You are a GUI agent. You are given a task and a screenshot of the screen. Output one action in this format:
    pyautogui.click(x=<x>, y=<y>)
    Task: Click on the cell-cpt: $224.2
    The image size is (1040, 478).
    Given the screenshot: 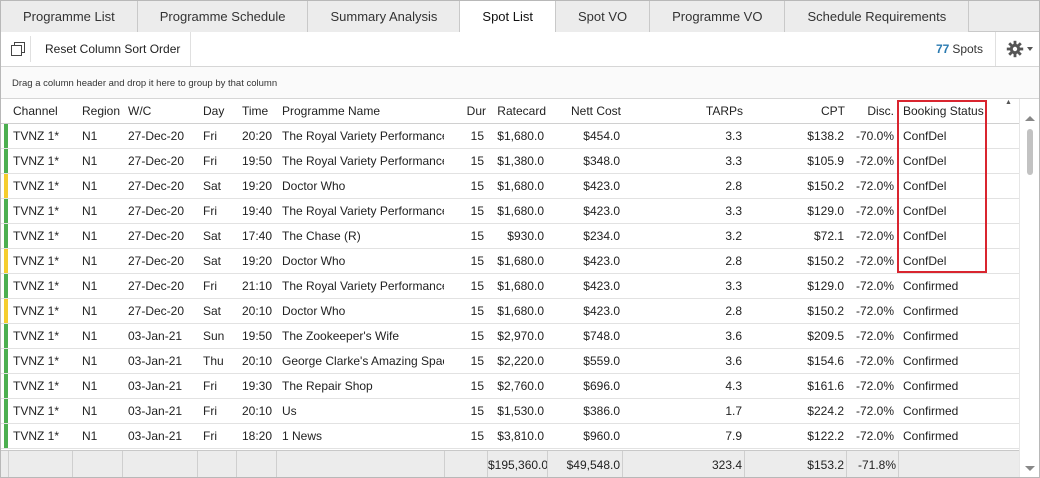 What is the action you would take?
    pyautogui.click(x=825, y=411)
    